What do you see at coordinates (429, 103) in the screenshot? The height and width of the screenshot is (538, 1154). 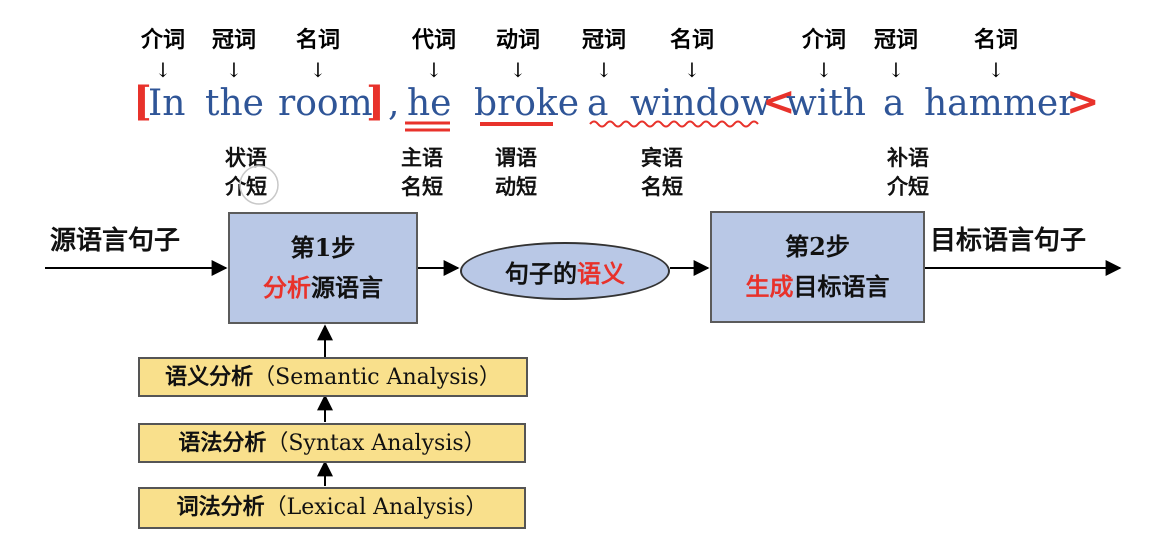 I see `word-he: he` at bounding box center [429, 103].